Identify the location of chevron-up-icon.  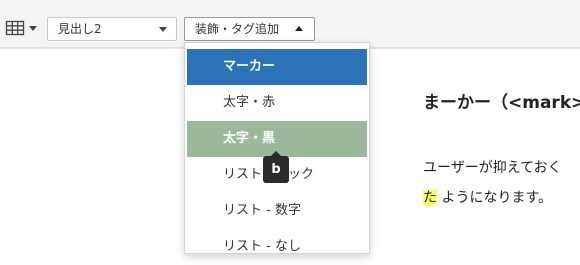
(299, 28).